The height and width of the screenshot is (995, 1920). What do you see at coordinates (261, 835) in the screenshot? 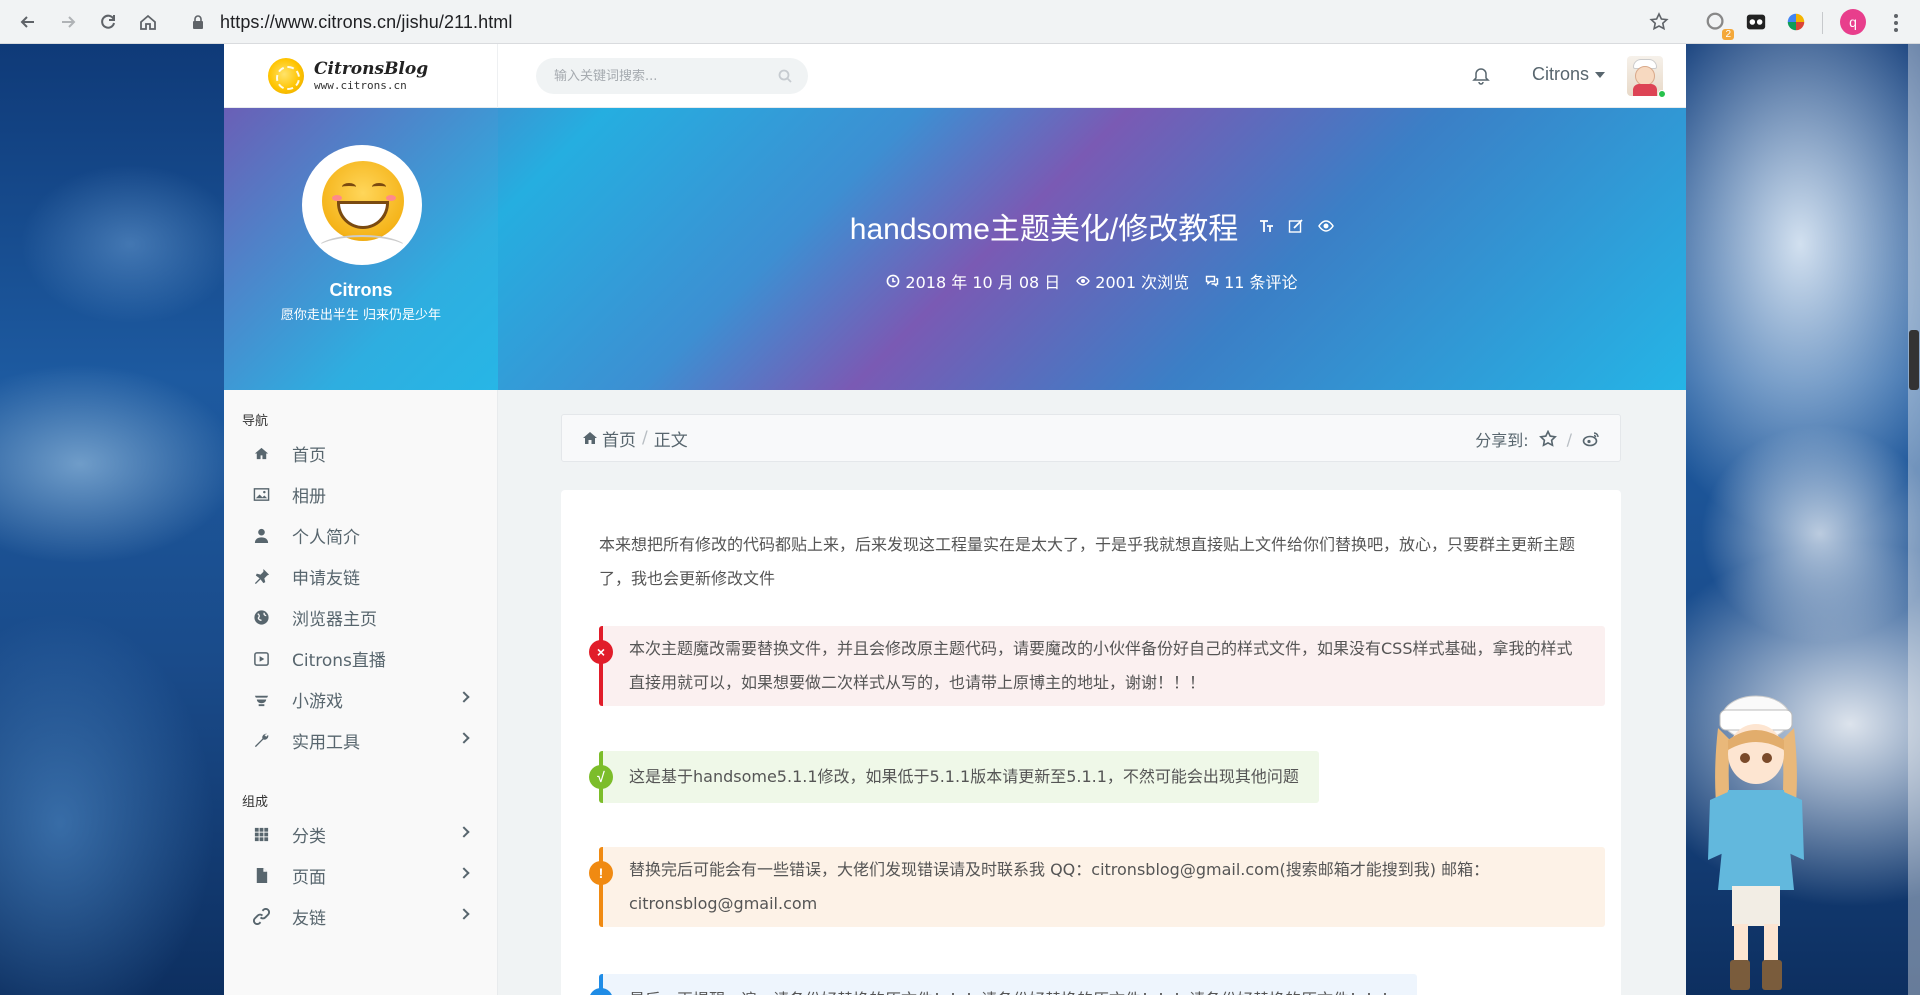
I see `grid-icon` at bounding box center [261, 835].